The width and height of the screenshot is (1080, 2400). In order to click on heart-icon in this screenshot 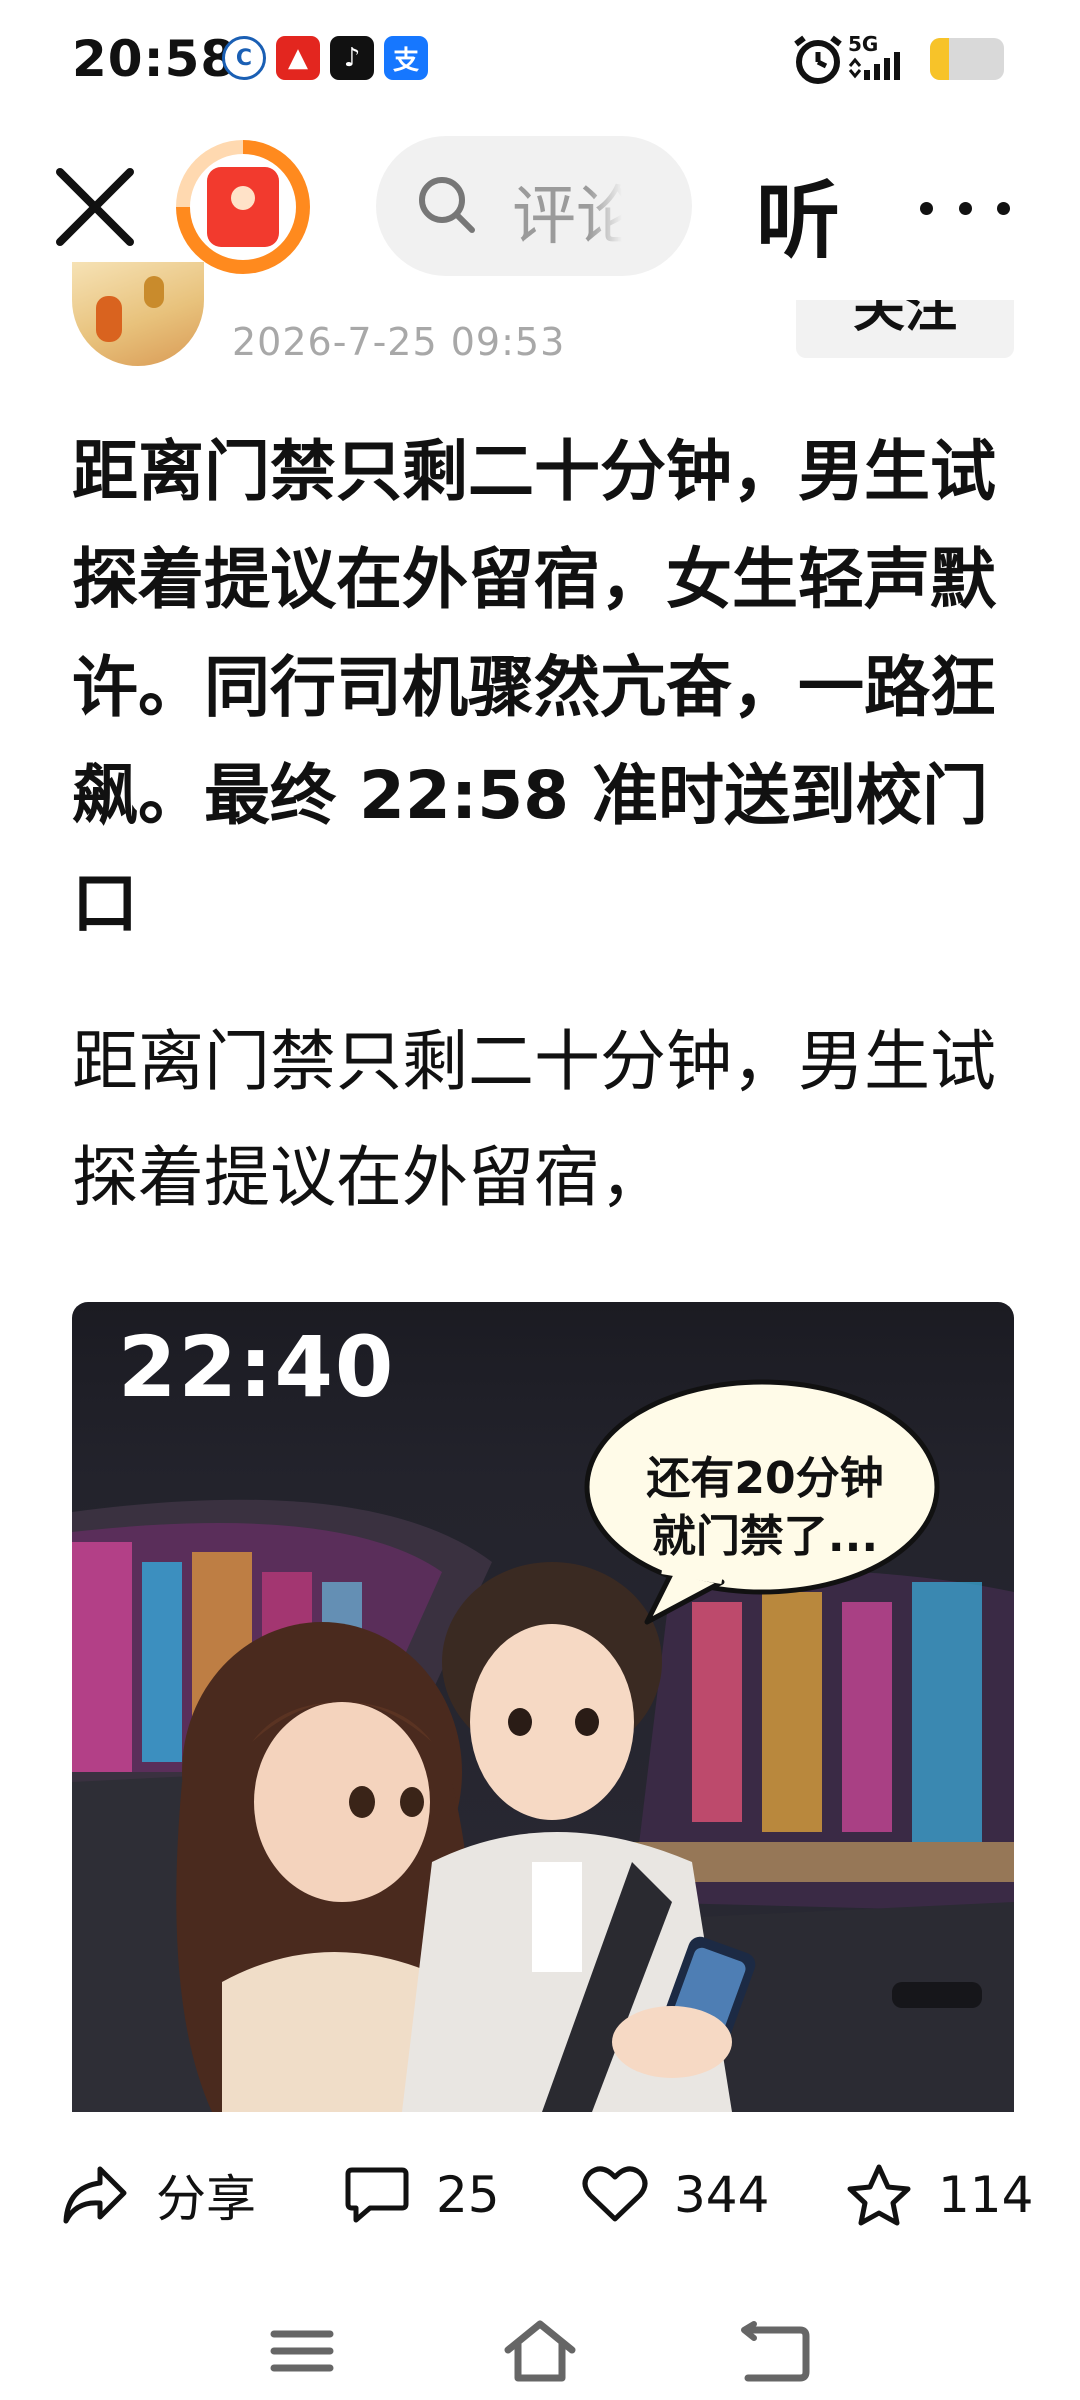, I will do `click(615, 2194)`.